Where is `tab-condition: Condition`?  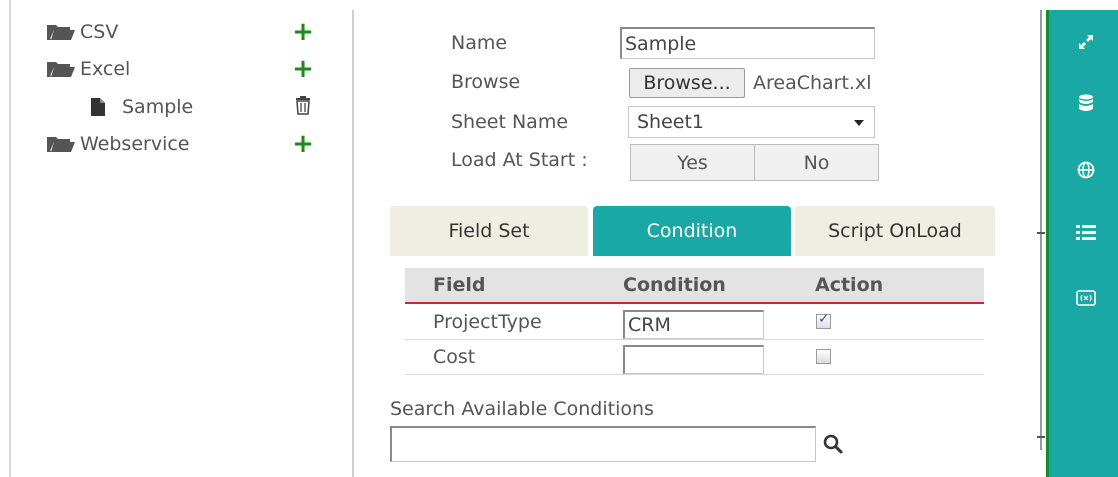
tab-condition: Condition is located at coordinates (692, 231).